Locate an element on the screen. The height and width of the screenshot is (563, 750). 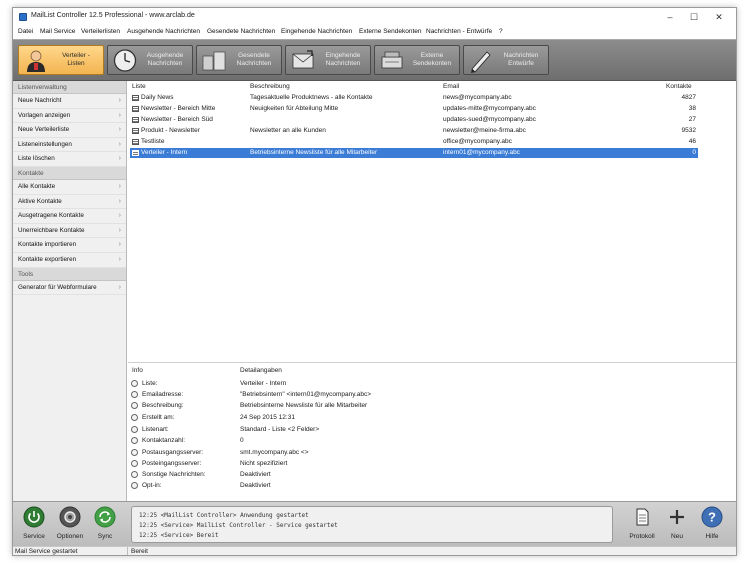
toolbar-label: Eingehende Nachrichten is located at coordinates (343, 59).